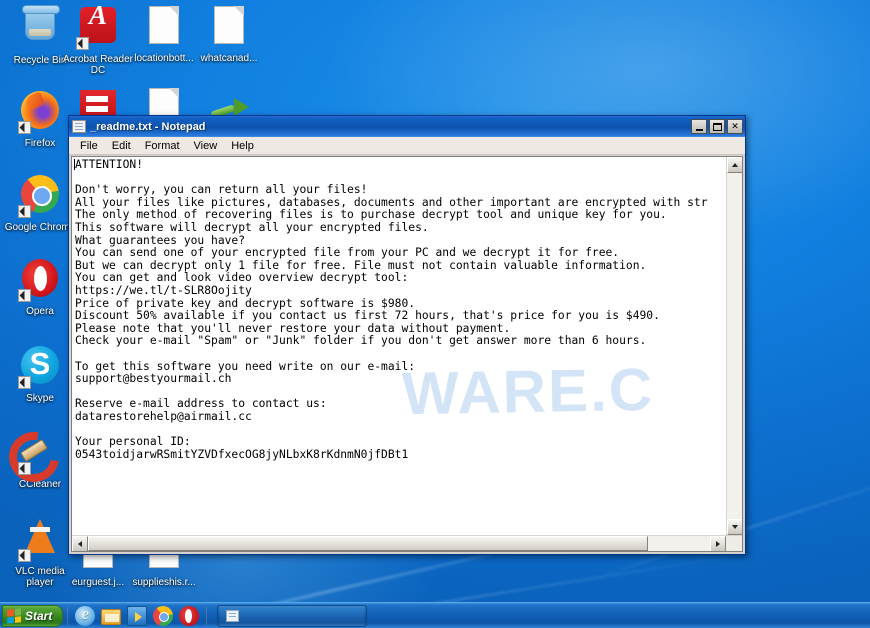 The width and height of the screenshot is (870, 628). What do you see at coordinates (229, 25) in the screenshot?
I see `whatcanad-file-glyph` at bounding box center [229, 25].